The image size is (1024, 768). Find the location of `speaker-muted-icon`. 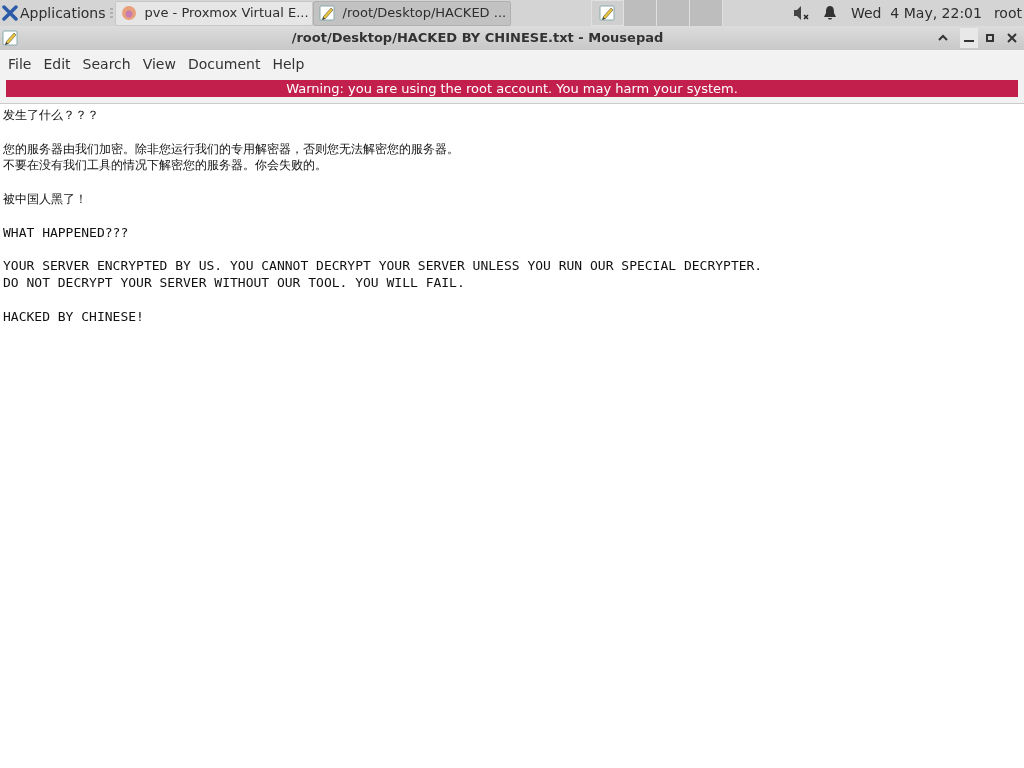

speaker-muted-icon is located at coordinates (801, 13).